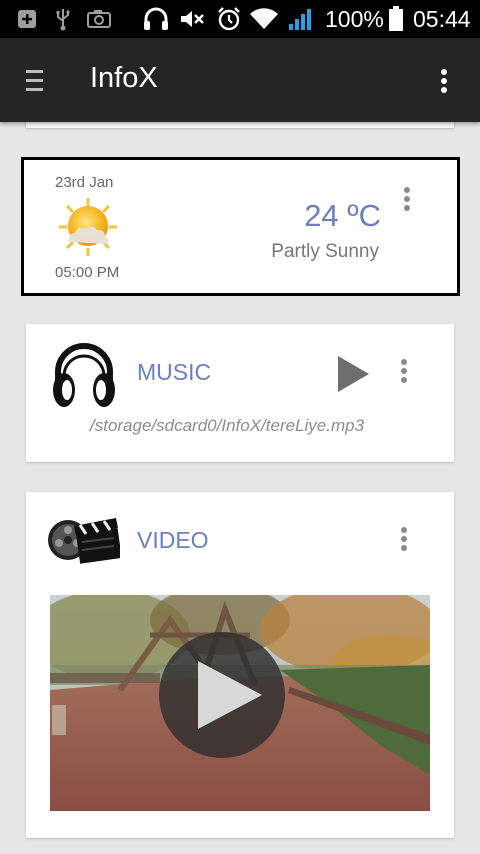 This screenshot has height=854, width=480. Describe the element at coordinates (84, 539) in the screenshot. I see `clapperboard-icon` at that location.